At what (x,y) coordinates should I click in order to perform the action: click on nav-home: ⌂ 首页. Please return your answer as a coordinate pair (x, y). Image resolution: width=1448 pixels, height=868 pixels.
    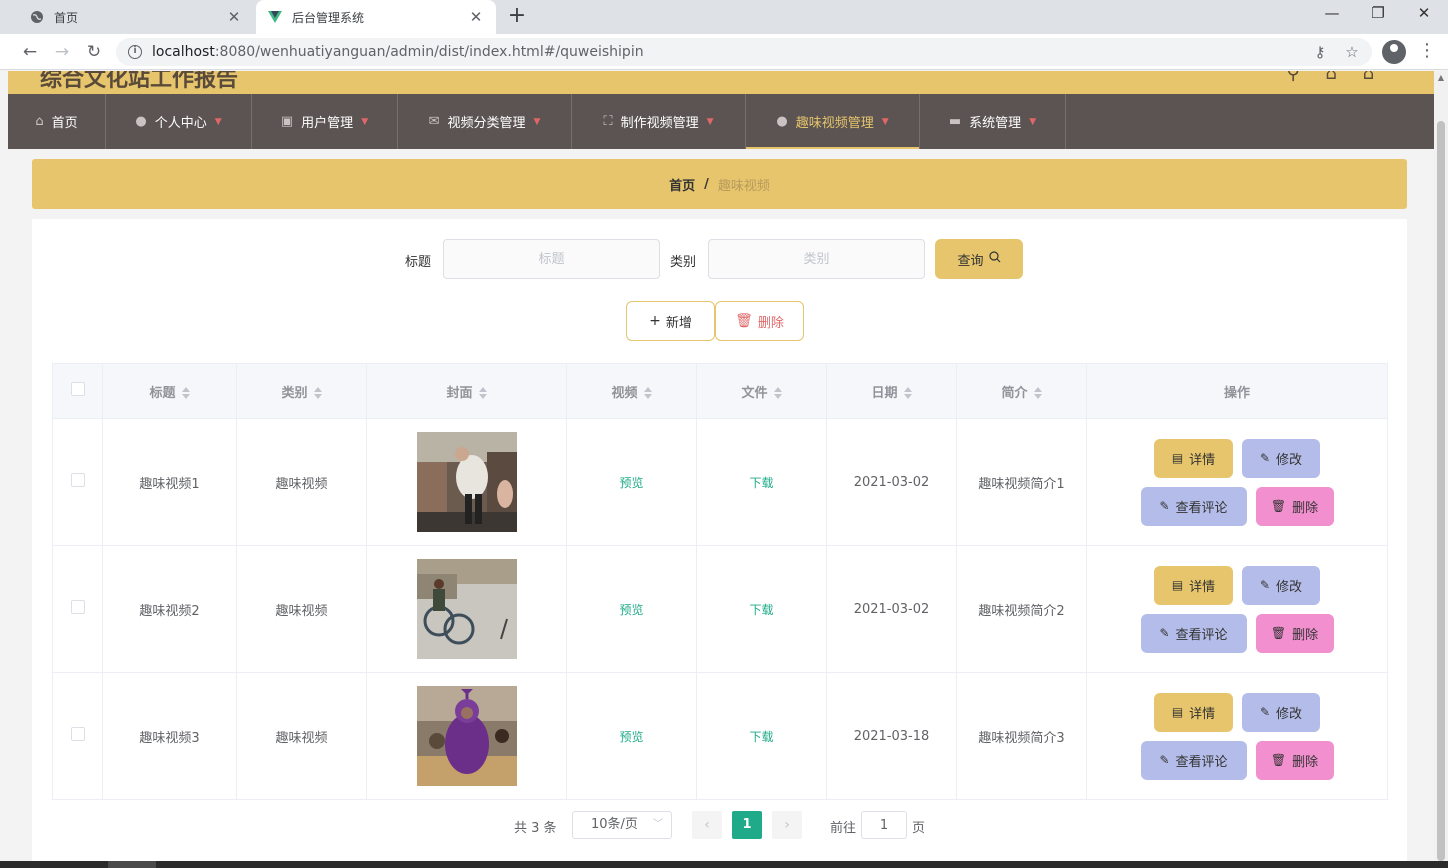
    Looking at the image, I should click on (57, 121).